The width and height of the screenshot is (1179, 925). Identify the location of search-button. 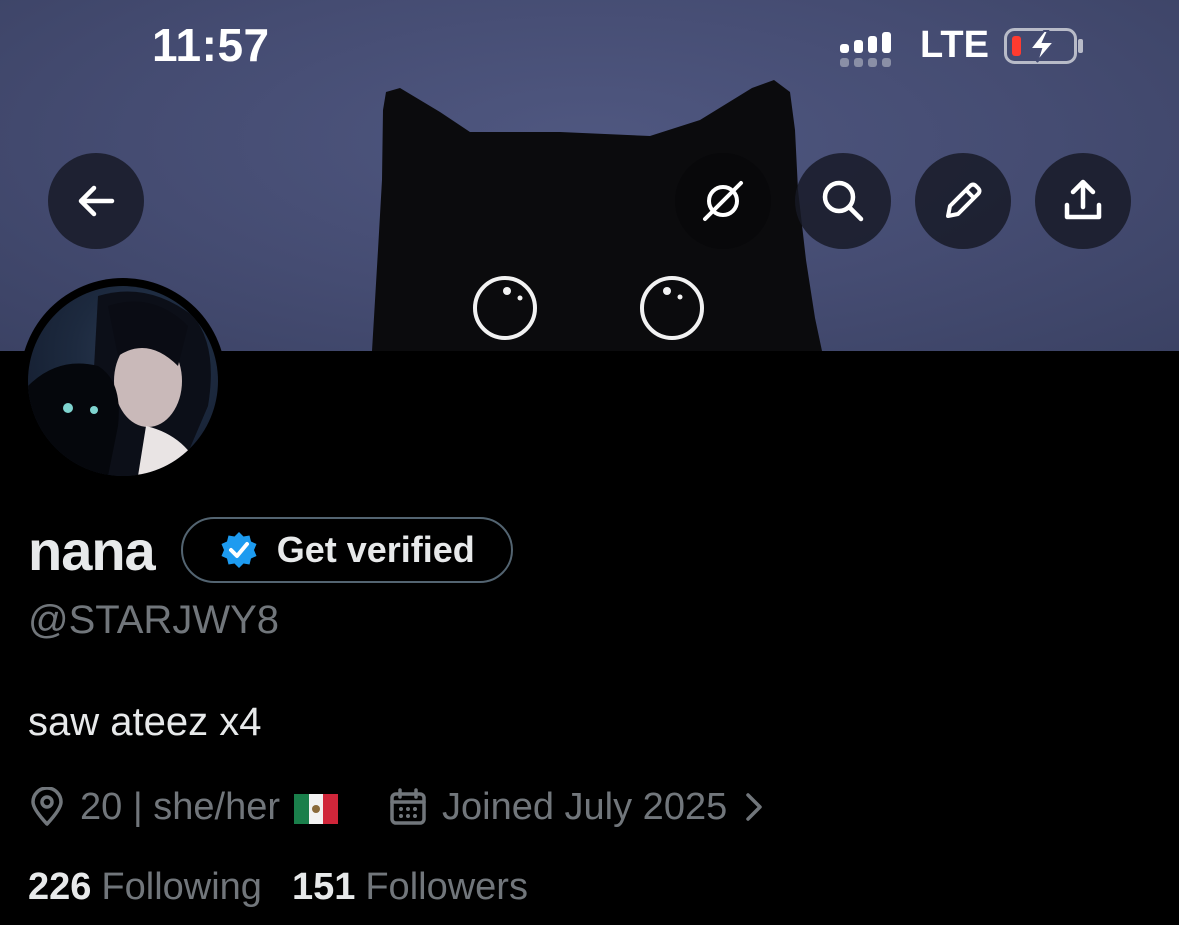
(843, 201).